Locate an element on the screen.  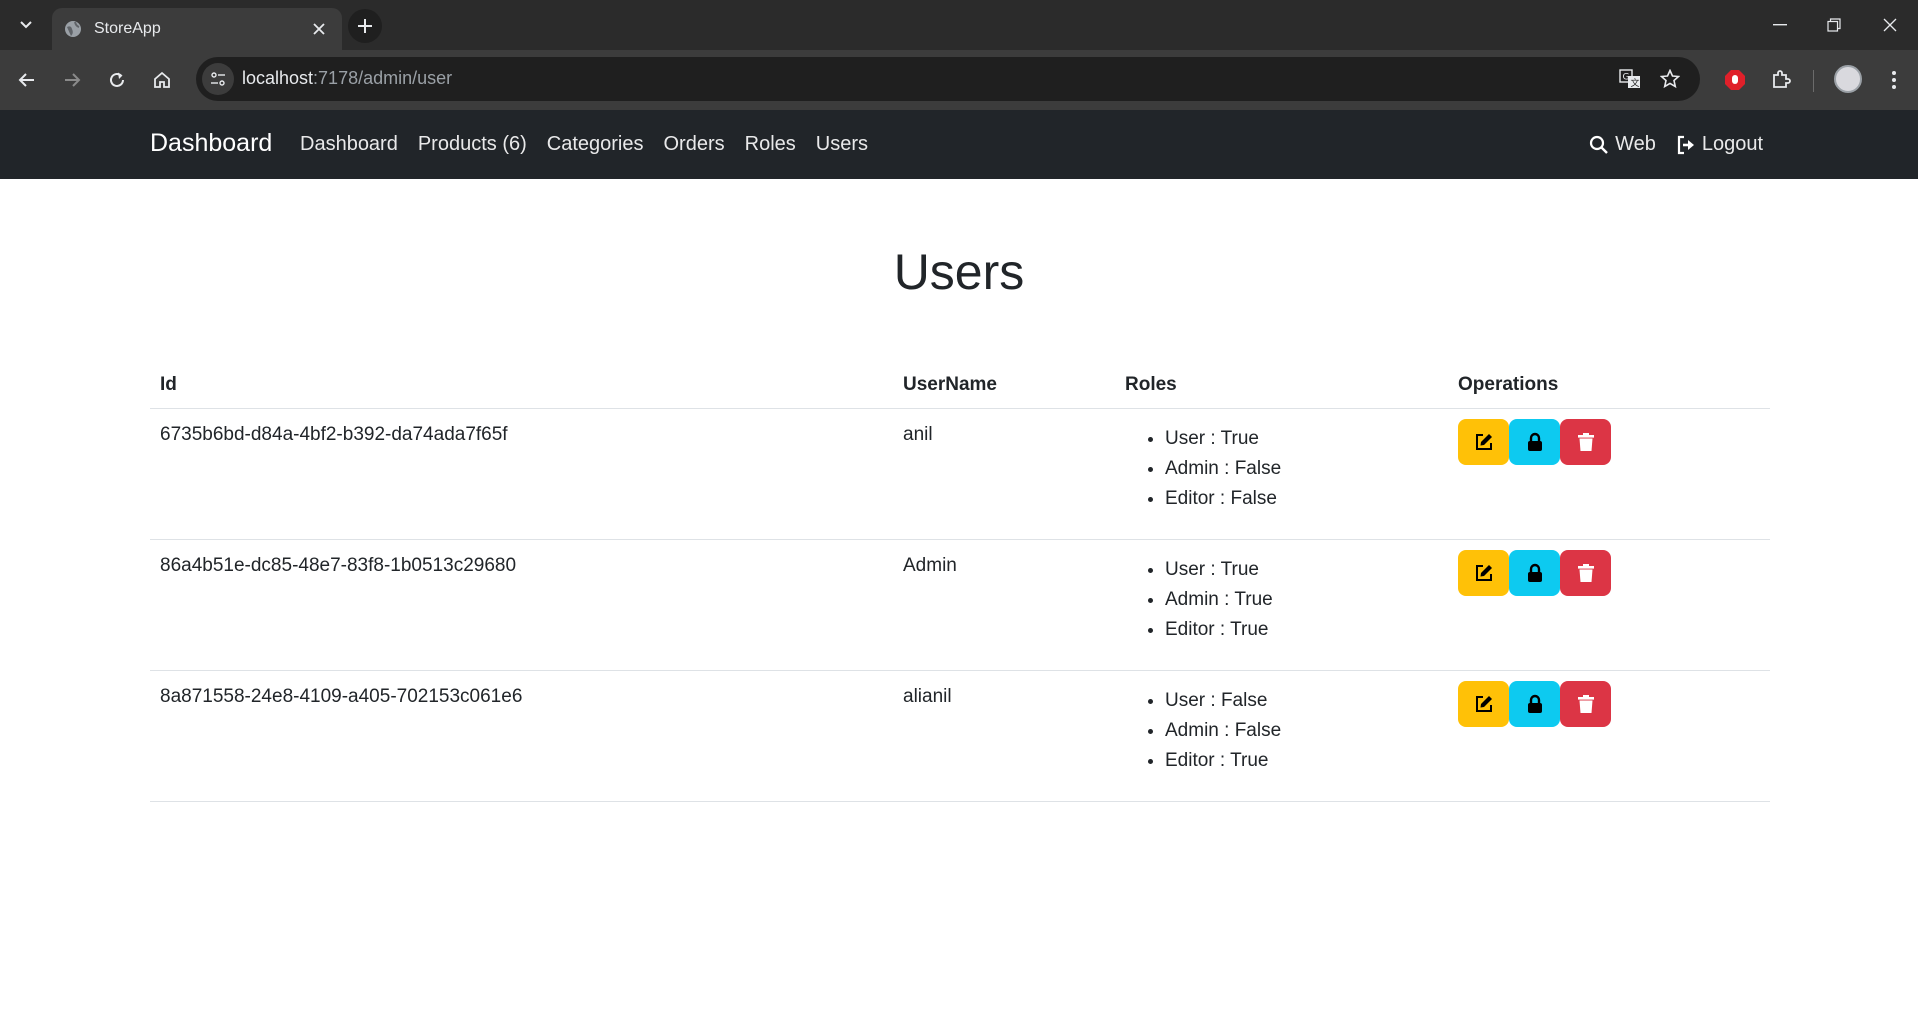
roles-list: User : True Admin : False Editor : False is located at coordinates (1281, 469).